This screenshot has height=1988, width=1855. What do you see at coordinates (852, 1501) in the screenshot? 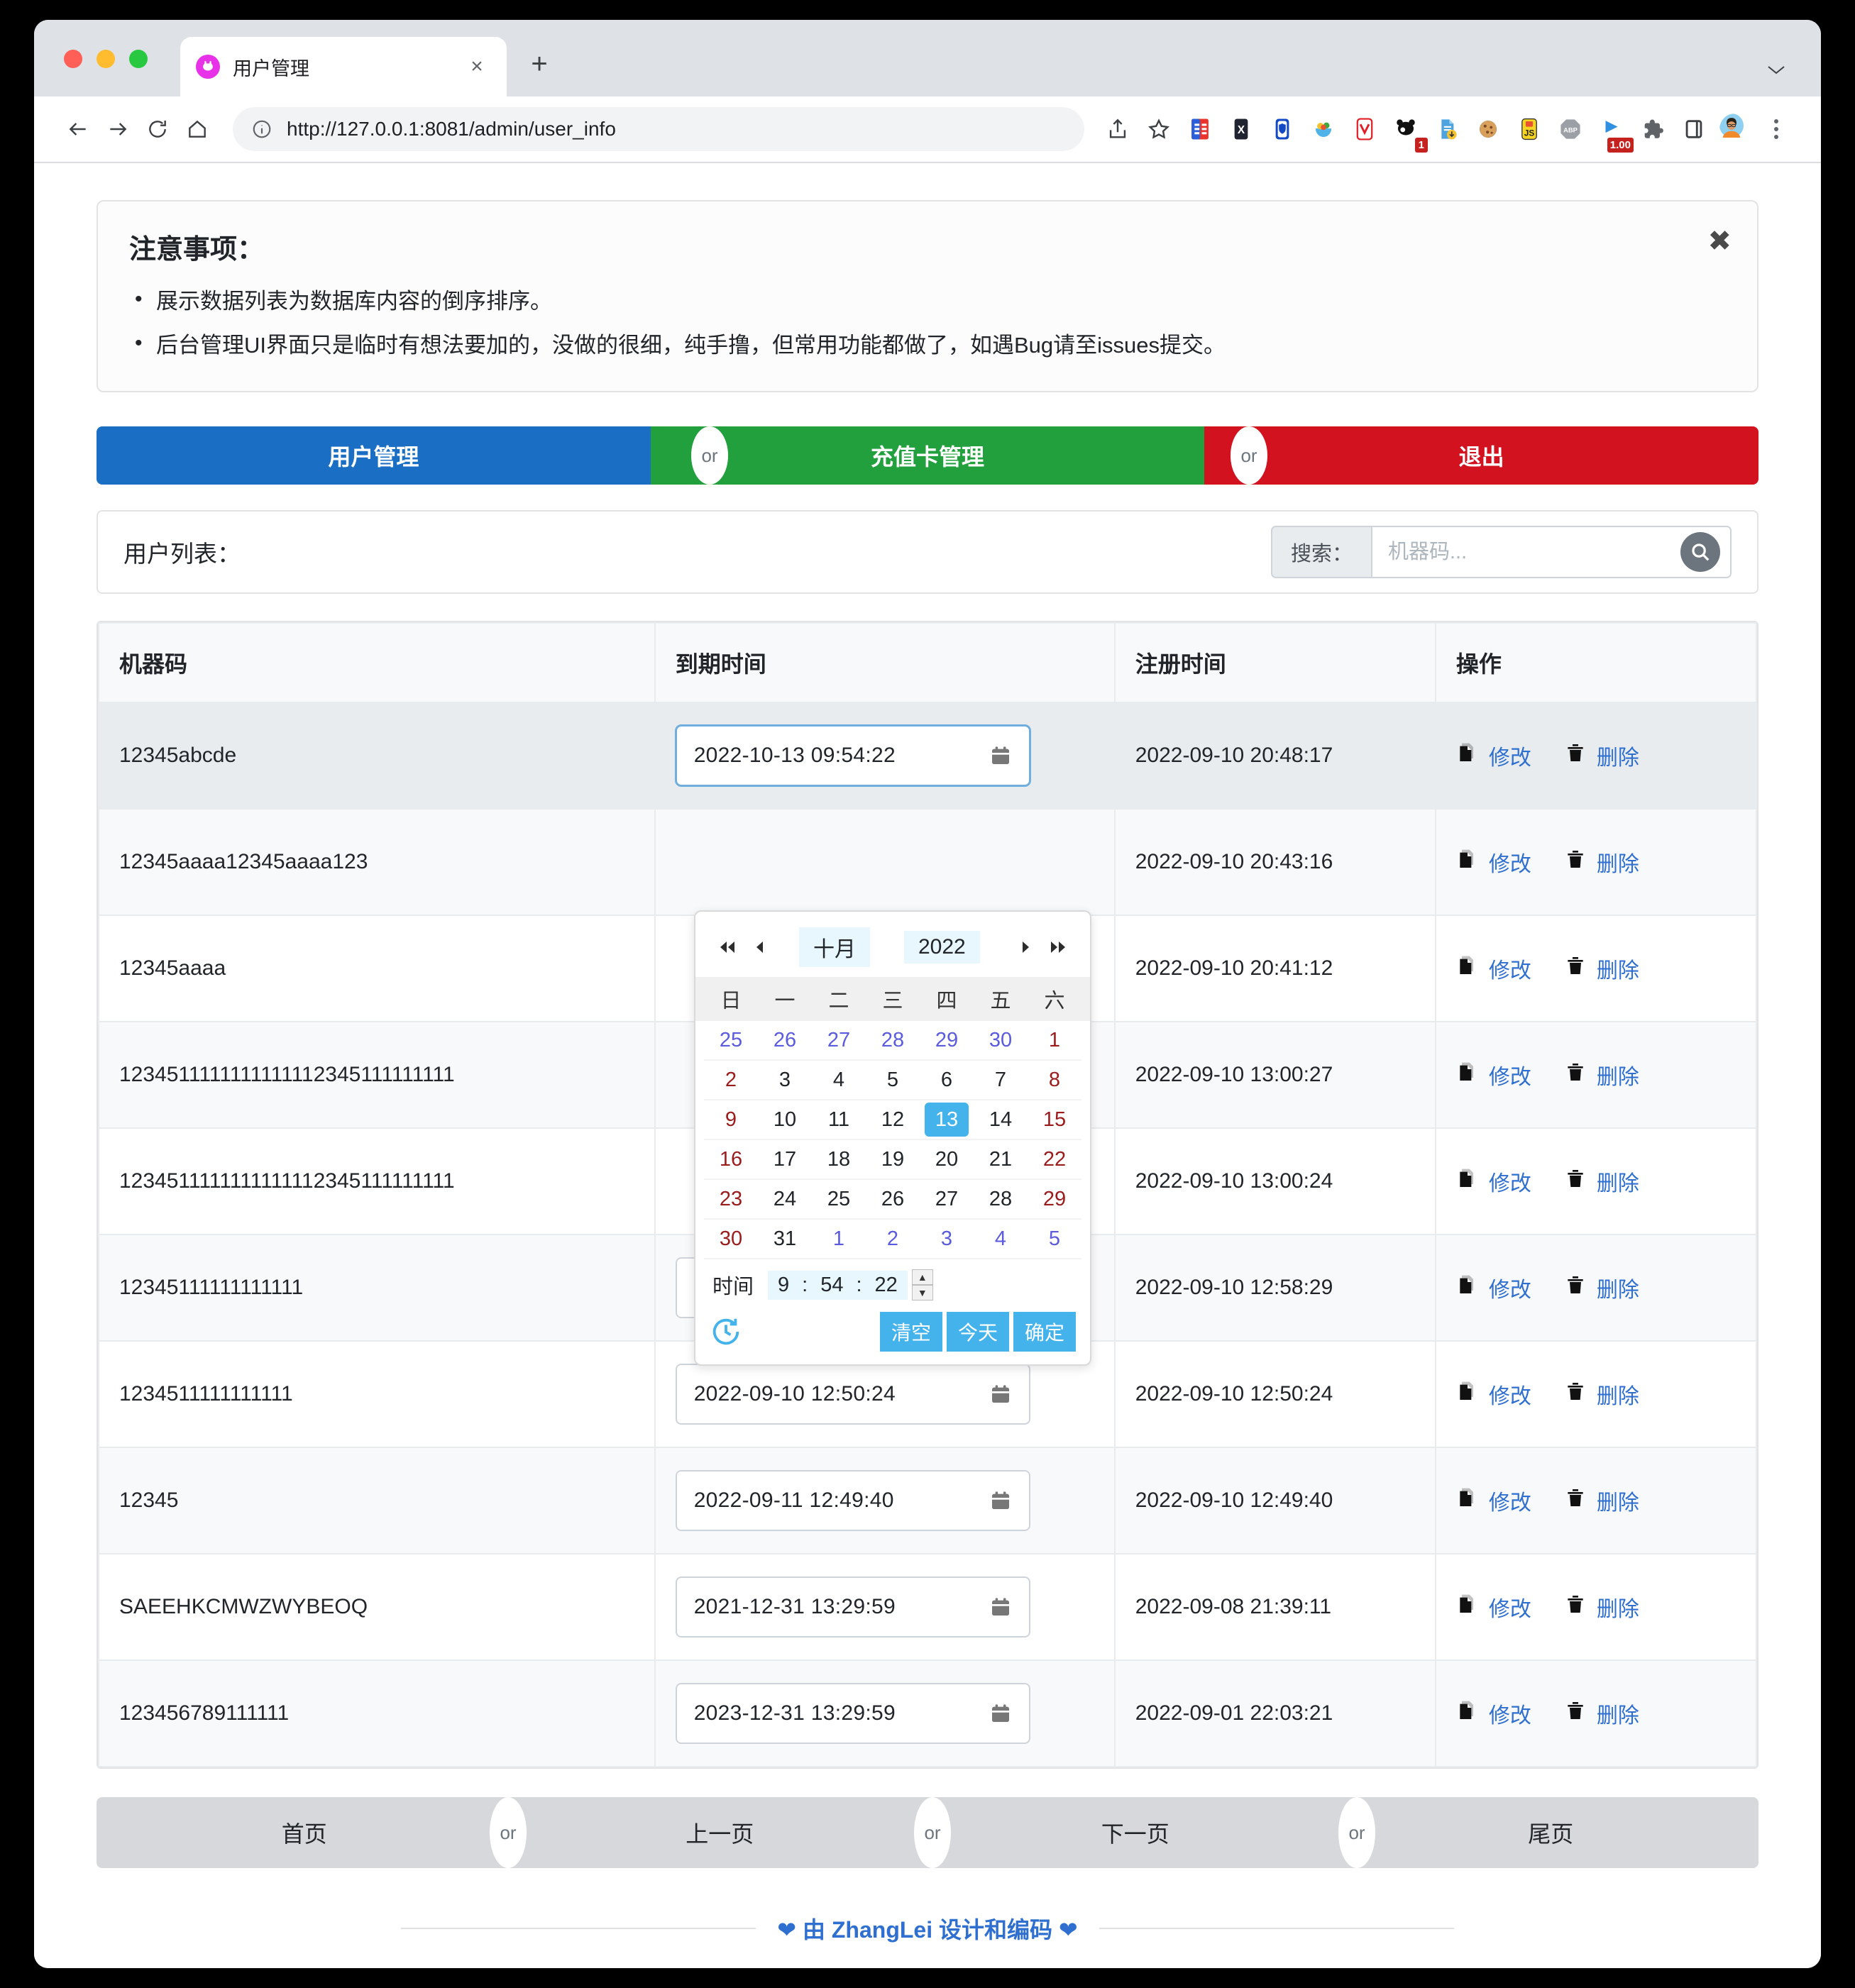
I see `expire-date-input: 2022-09-11 12:49:40` at bounding box center [852, 1501].